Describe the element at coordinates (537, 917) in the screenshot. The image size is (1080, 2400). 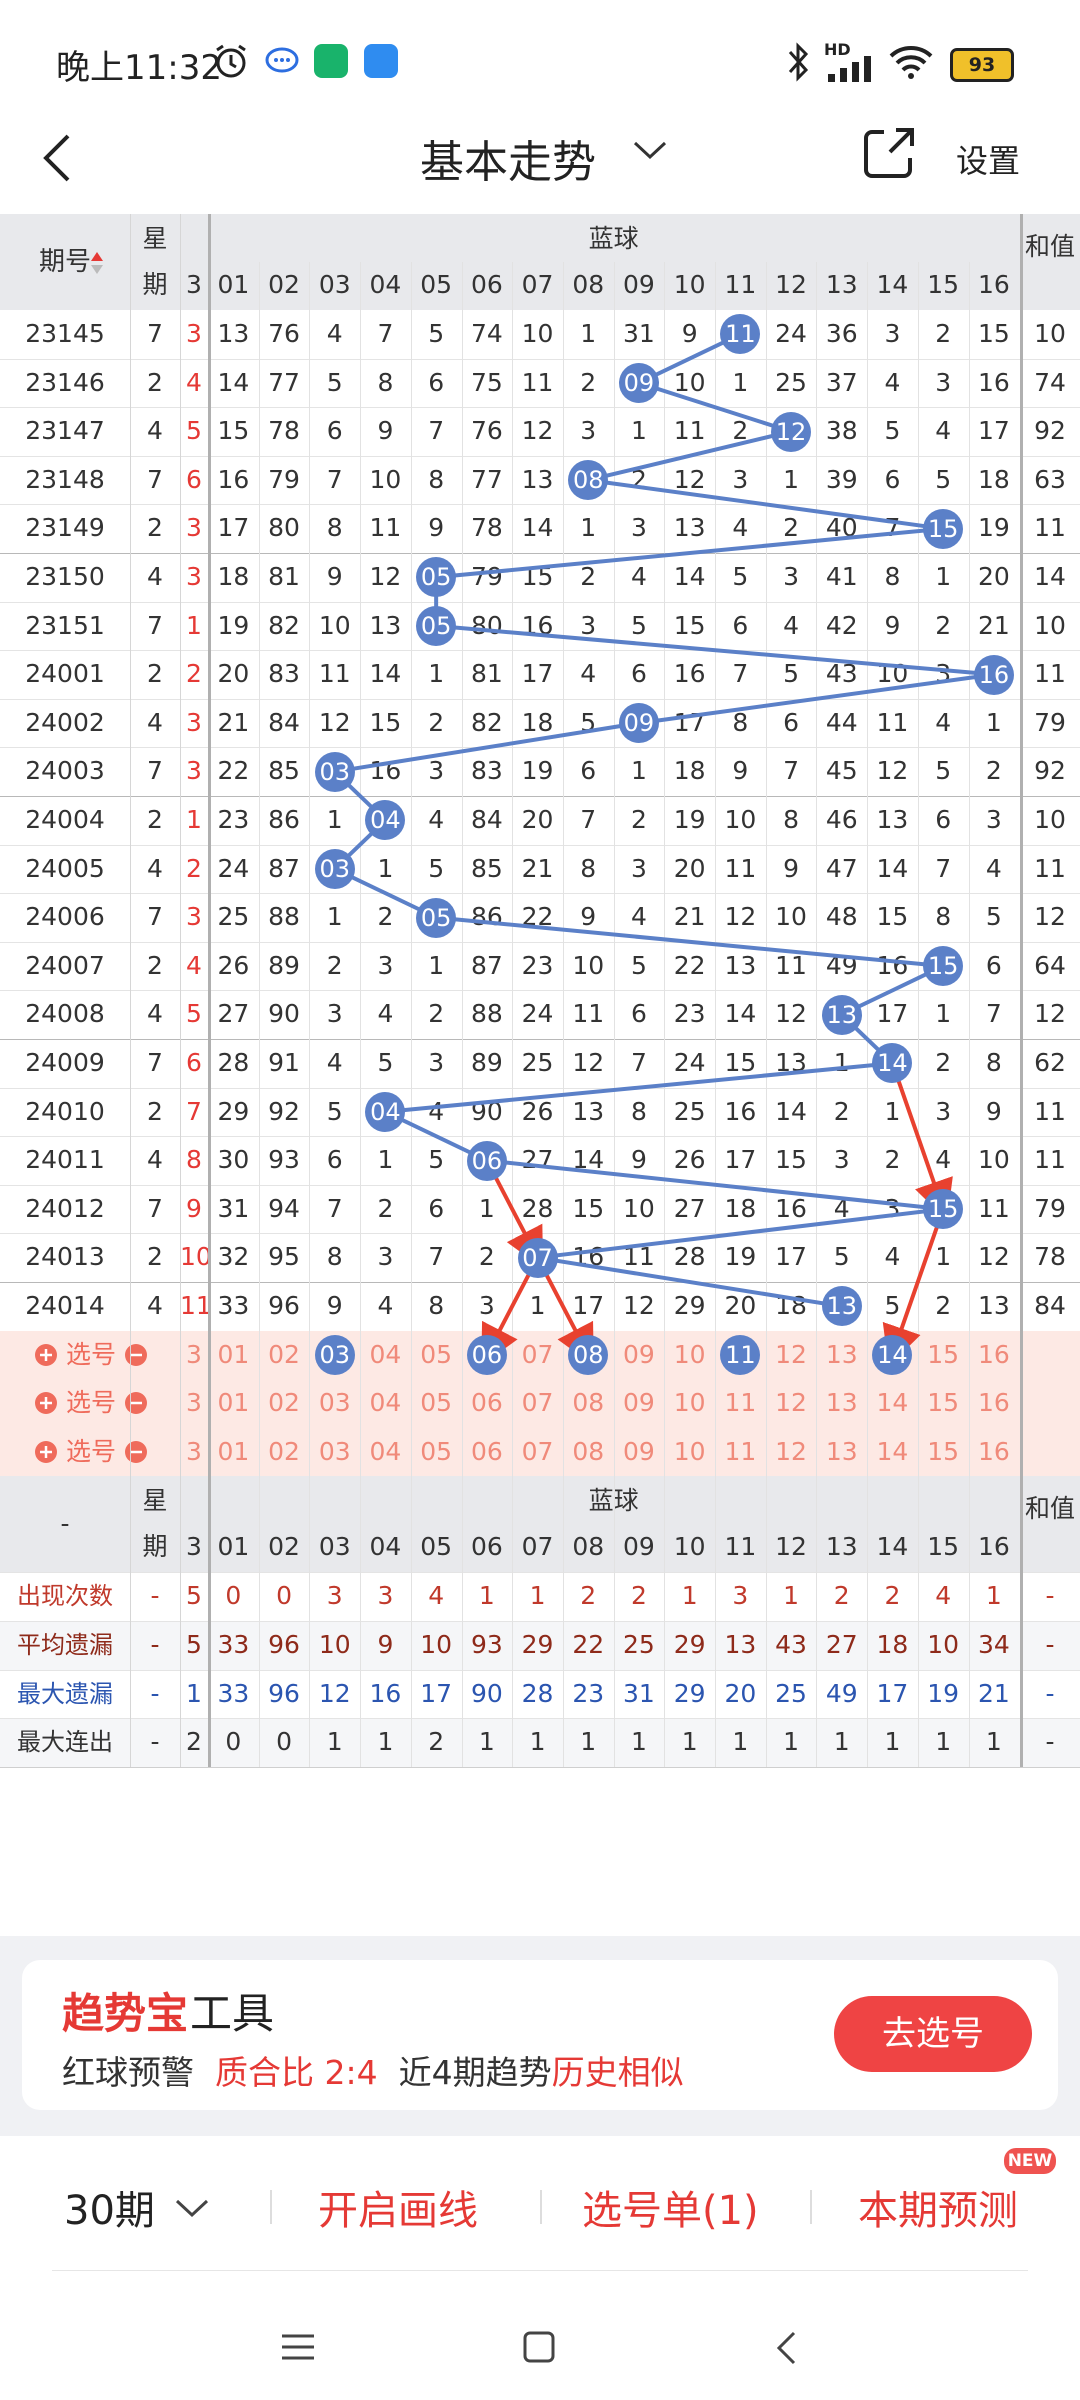
I see `miss-value: 22` at that location.